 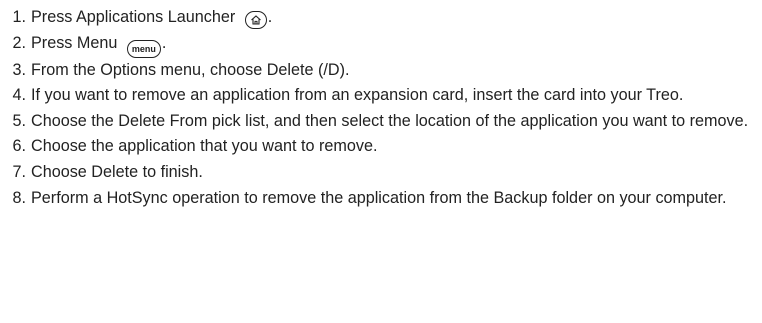 I want to click on step-body: Press Applications Launcher ., so click(x=389, y=18).